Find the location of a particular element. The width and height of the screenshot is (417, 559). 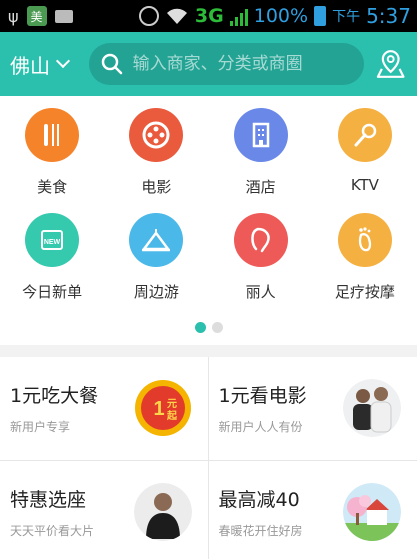

alarm-icon is located at coordinates (148, 16).